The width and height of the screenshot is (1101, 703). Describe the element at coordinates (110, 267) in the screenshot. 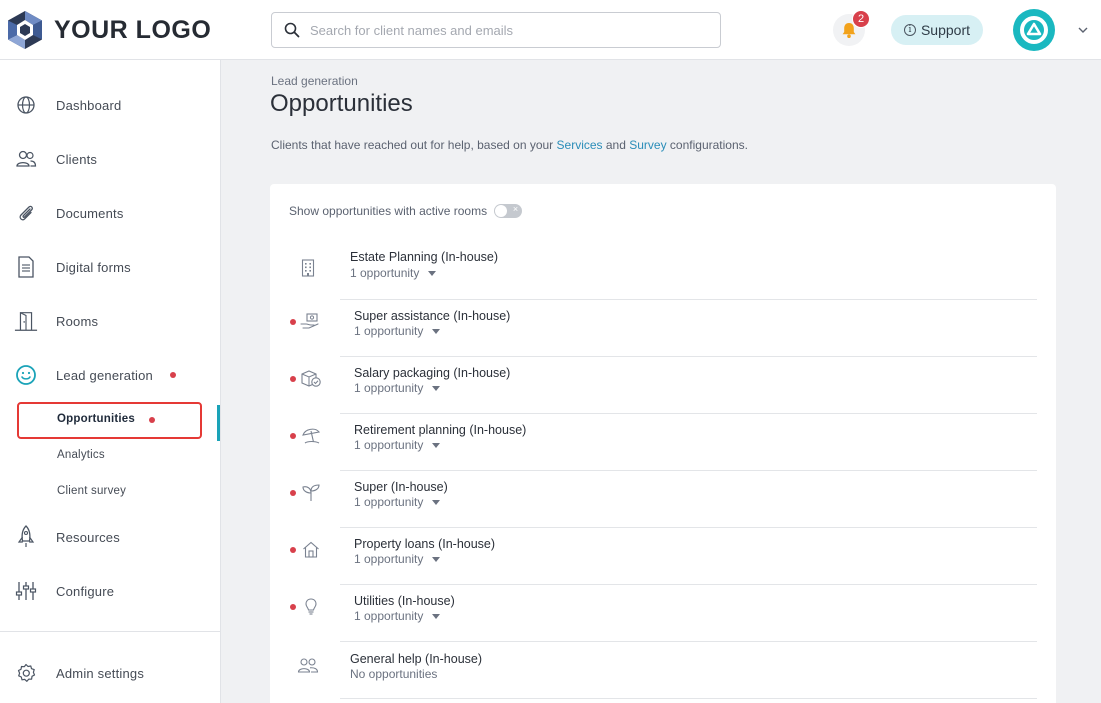

I see `sidebar-item-digital-forms: Digital forms` at that location.